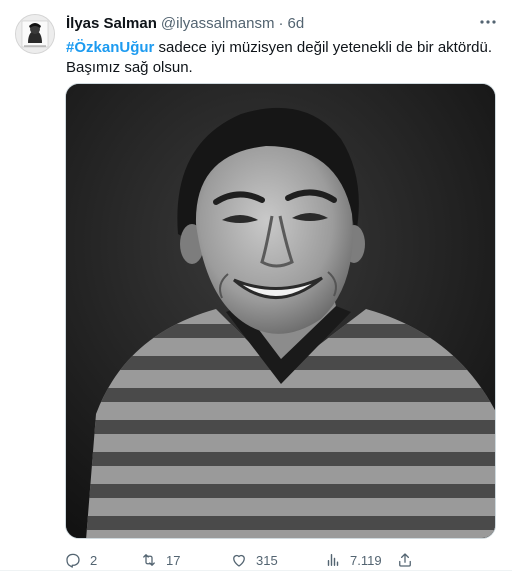 This screenshot has height=571, width=512. What do you see at coordinates (366, 560) in the screenshot?
I see `views-count: 7.119` at bounding box center [366, 560].